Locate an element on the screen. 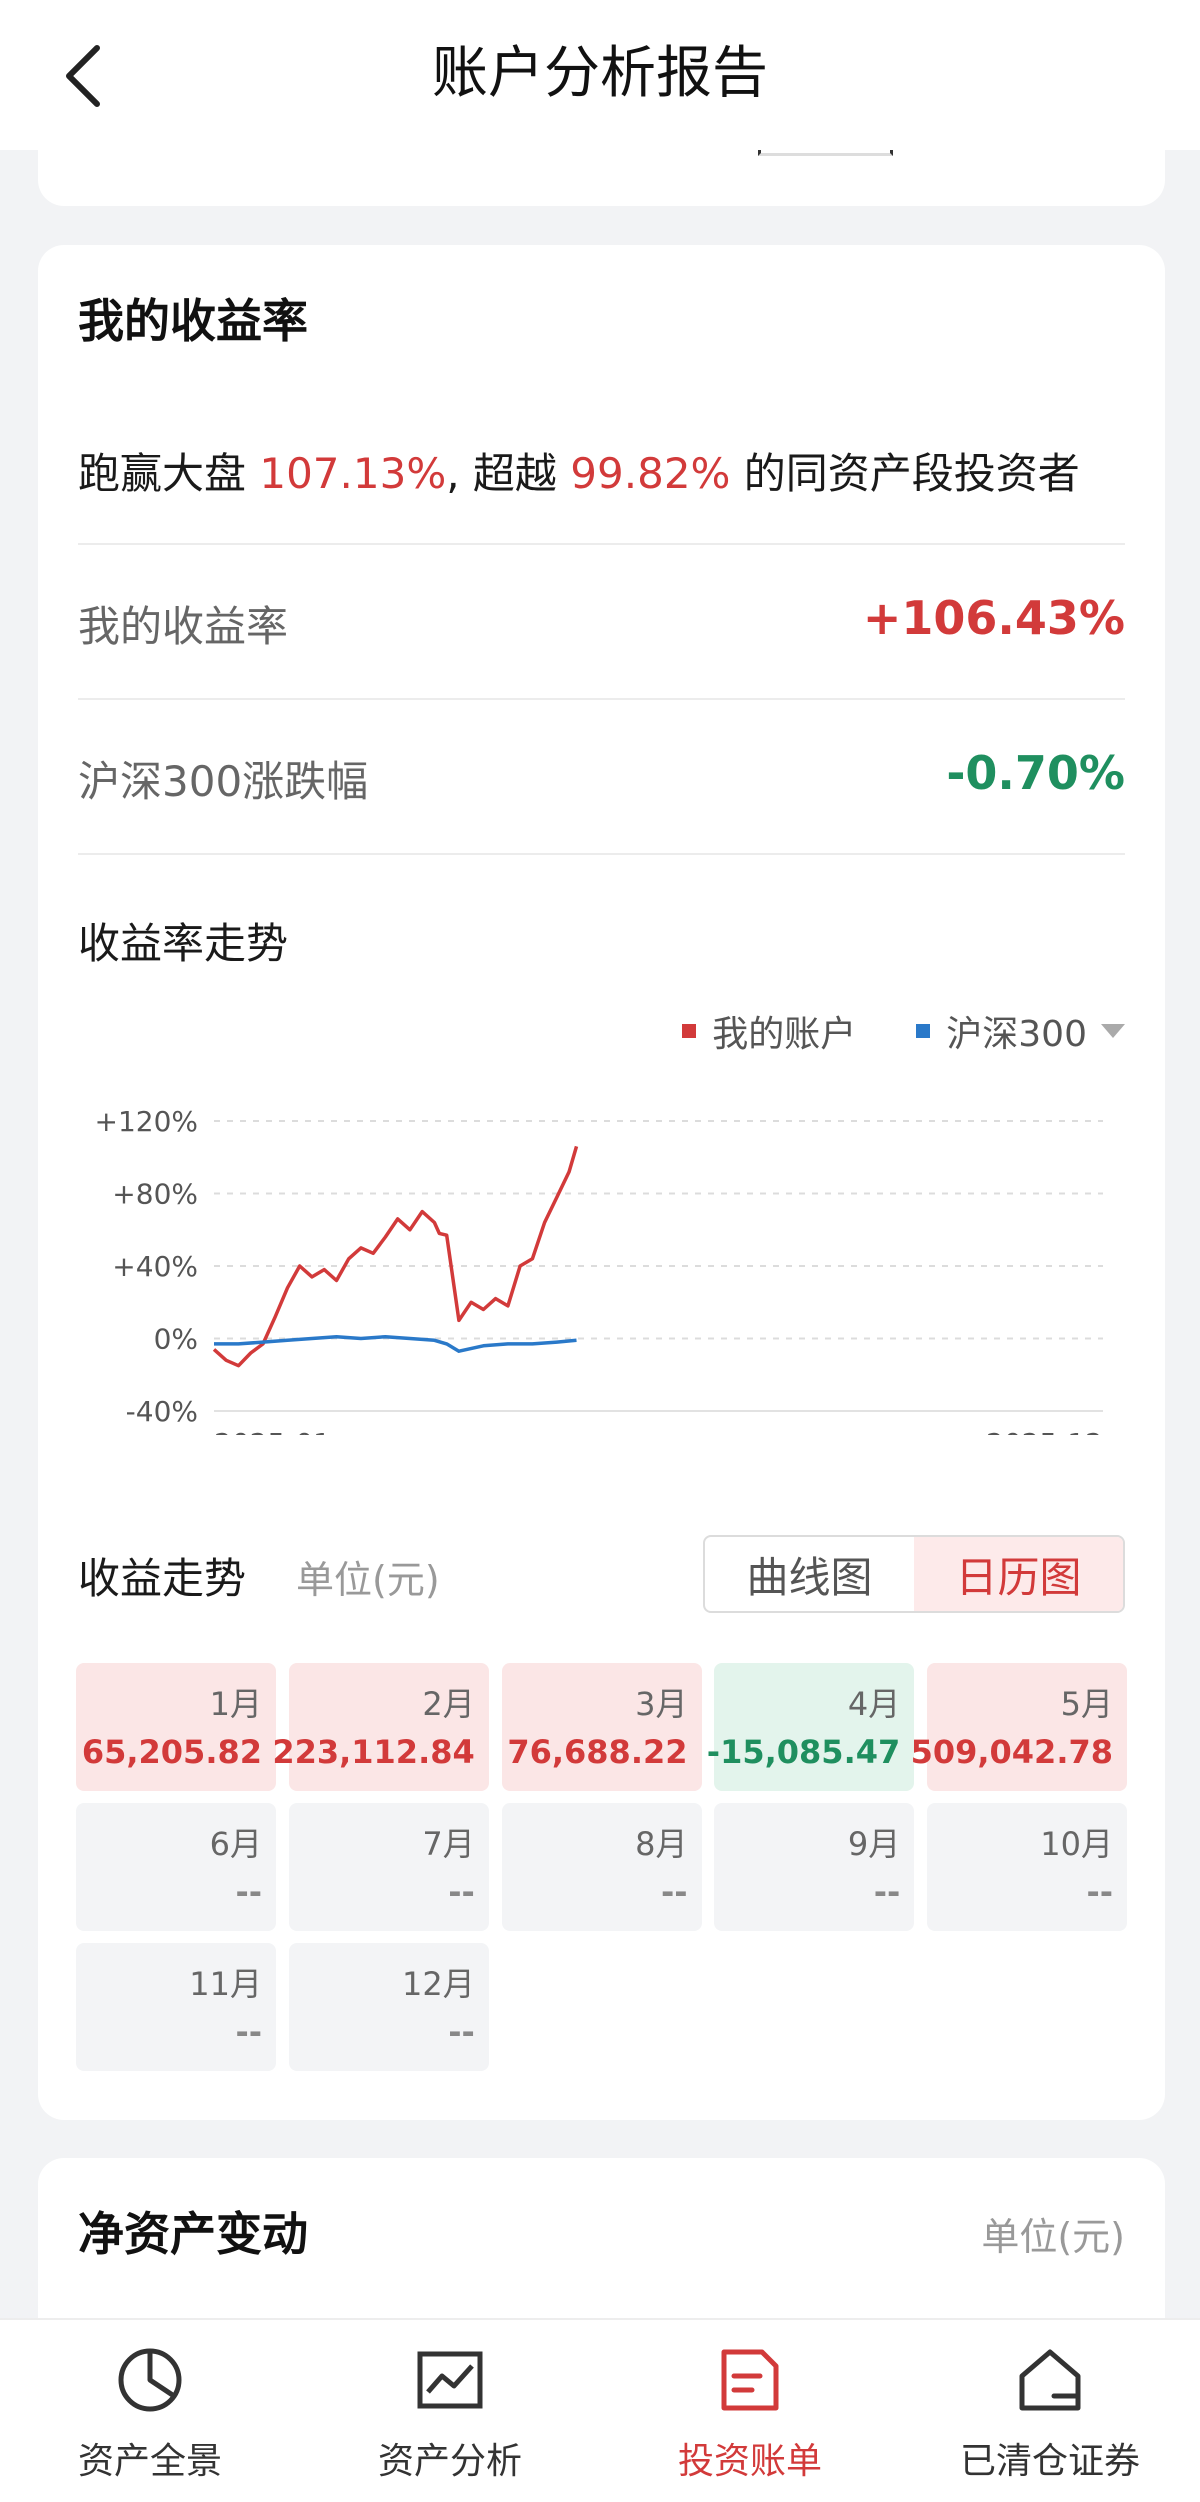 The height and width of the screenshot is (2502, 1200). beat-market-value: 107.13% is located at coordinates (353, 473).